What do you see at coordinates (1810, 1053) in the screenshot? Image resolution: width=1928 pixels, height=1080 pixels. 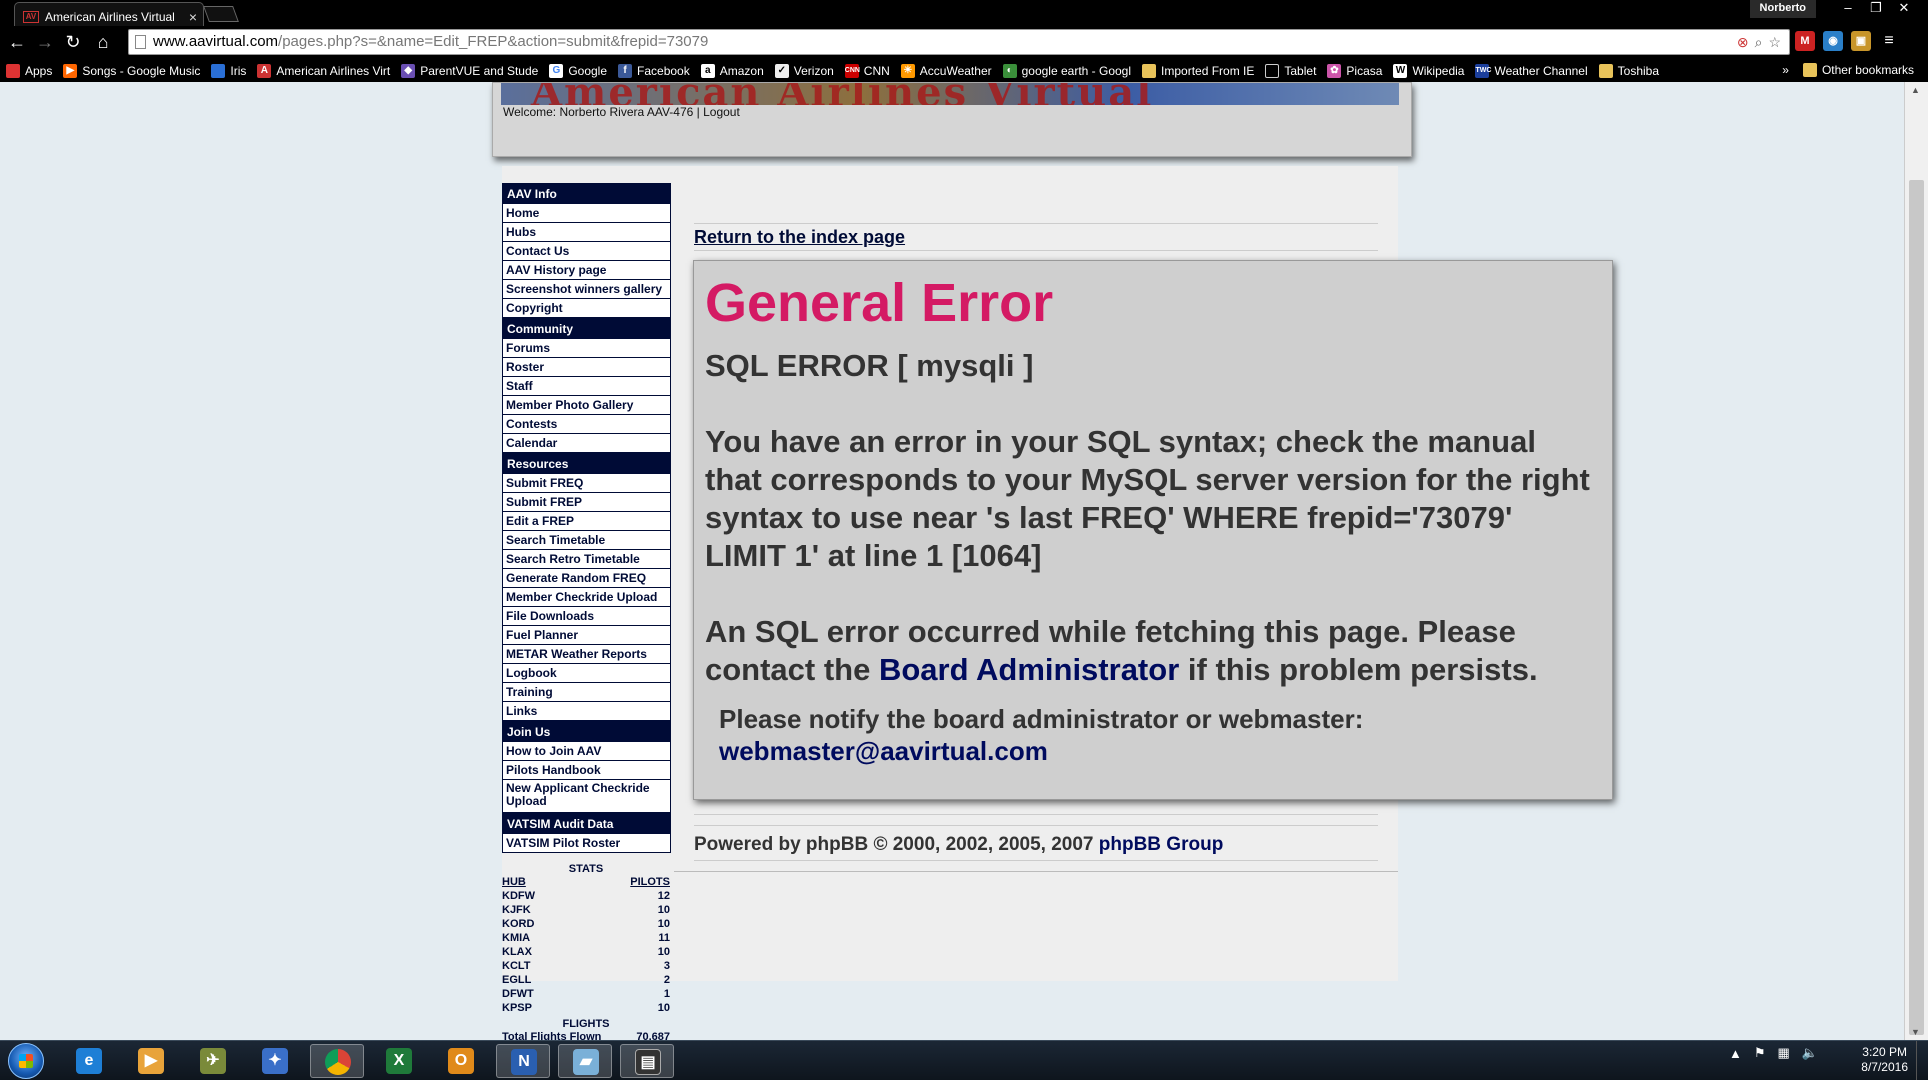 I see `volume-icon: 🔈` at bounding box center [1810, 1053].